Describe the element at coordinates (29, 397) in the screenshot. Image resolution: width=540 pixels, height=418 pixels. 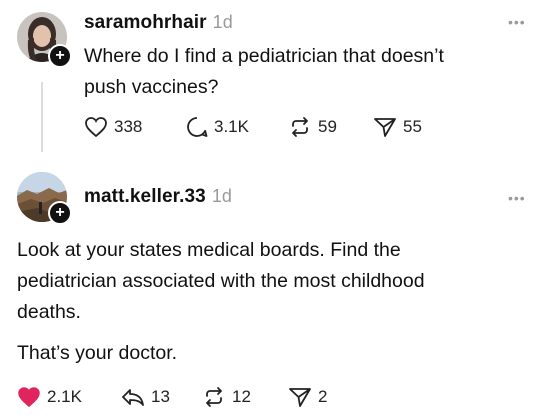
I see `heart-filled-icon` at that location.